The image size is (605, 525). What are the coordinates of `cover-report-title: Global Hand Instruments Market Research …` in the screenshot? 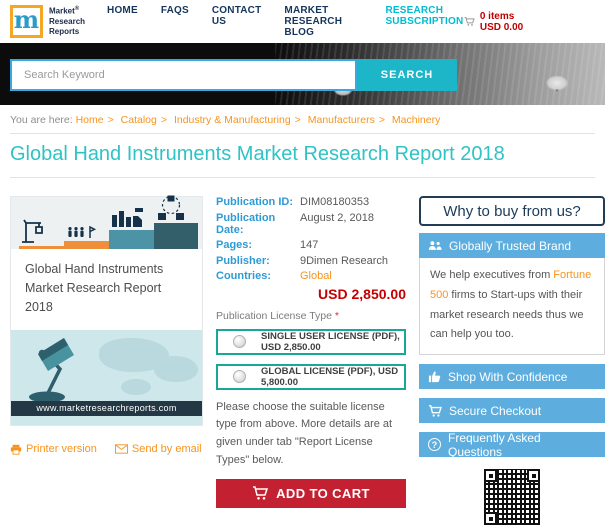 It's located at (94, 288).